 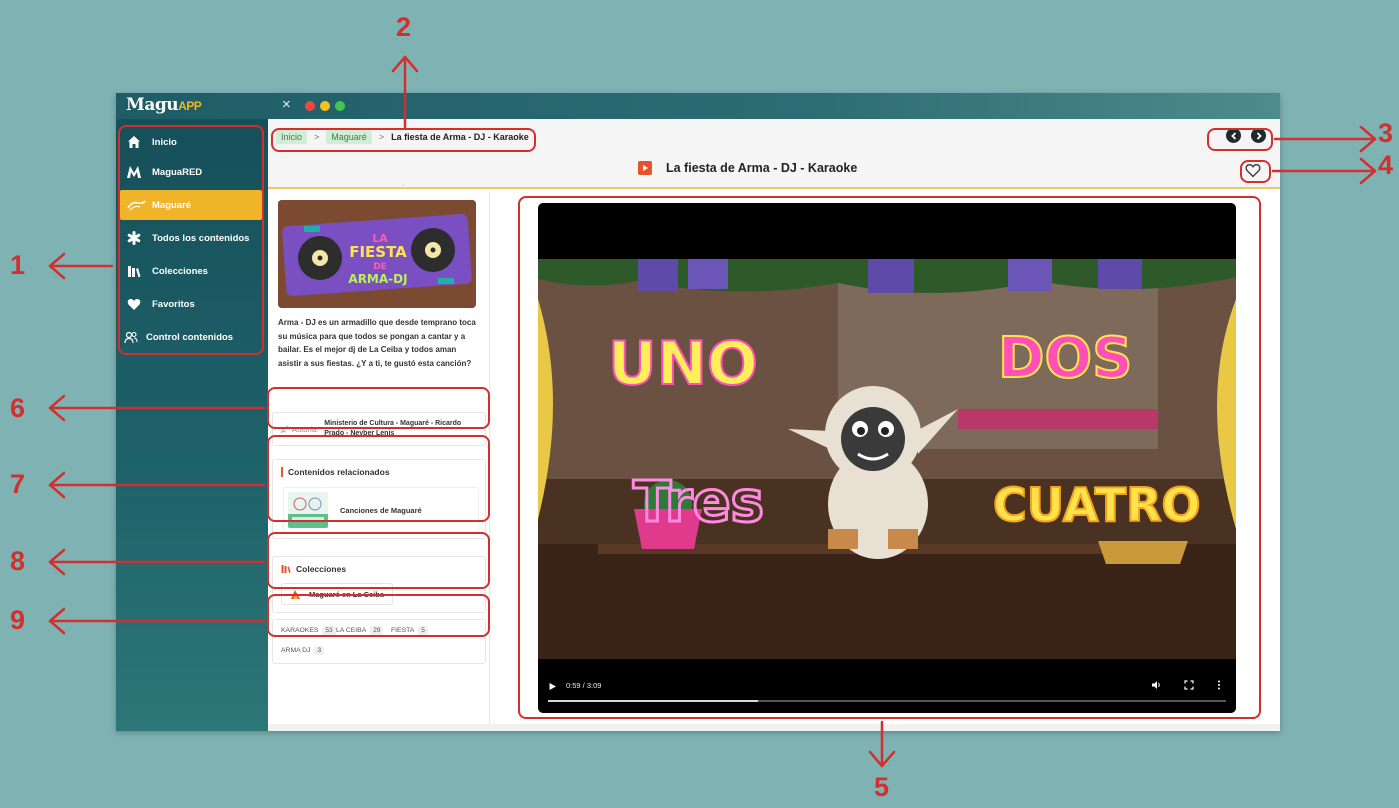 I want to click on annotation-number: 3, so click(x=1386, y=133).